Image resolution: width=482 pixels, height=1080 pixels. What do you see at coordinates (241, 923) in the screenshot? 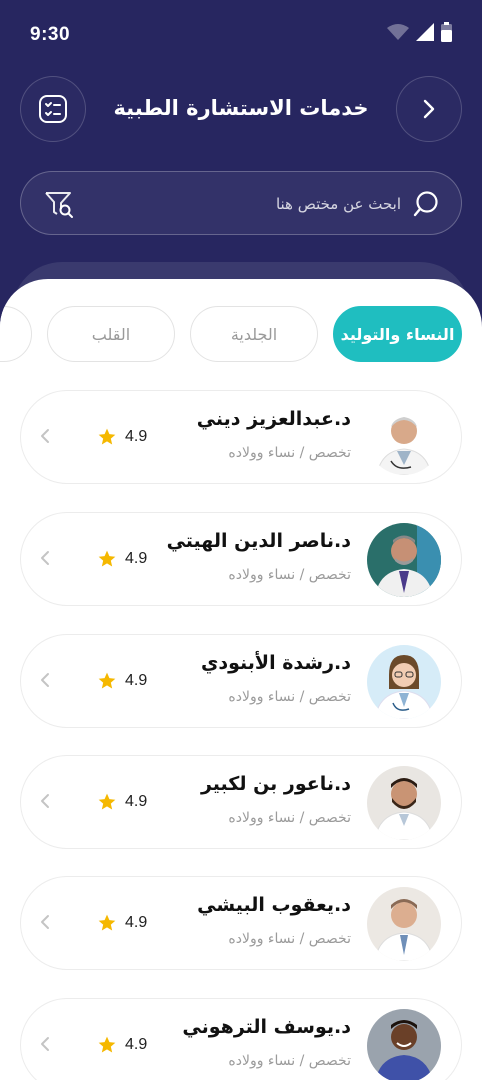
I see `doctor-card: د.يعقوب البيشي تخصص / نساء وولاده 4.9` at bounding box center [241, 923].